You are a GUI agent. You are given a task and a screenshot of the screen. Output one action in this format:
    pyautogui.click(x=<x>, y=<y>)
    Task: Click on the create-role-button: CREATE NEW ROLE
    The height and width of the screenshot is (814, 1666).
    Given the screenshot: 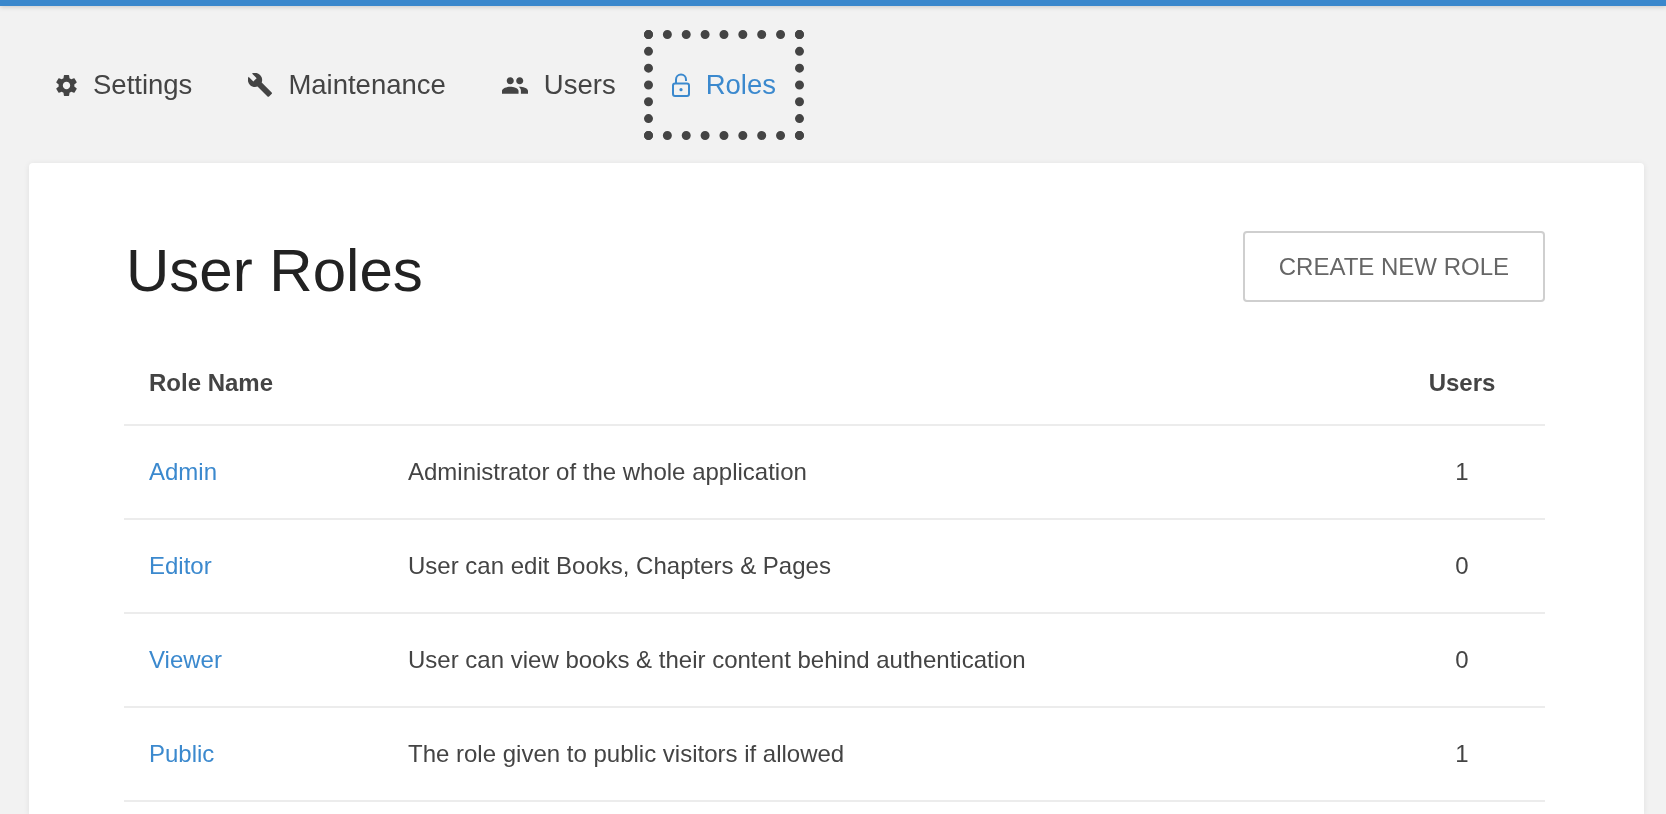 What is the action you would take?
    pyautogui.click(x=1393, y=266)
    